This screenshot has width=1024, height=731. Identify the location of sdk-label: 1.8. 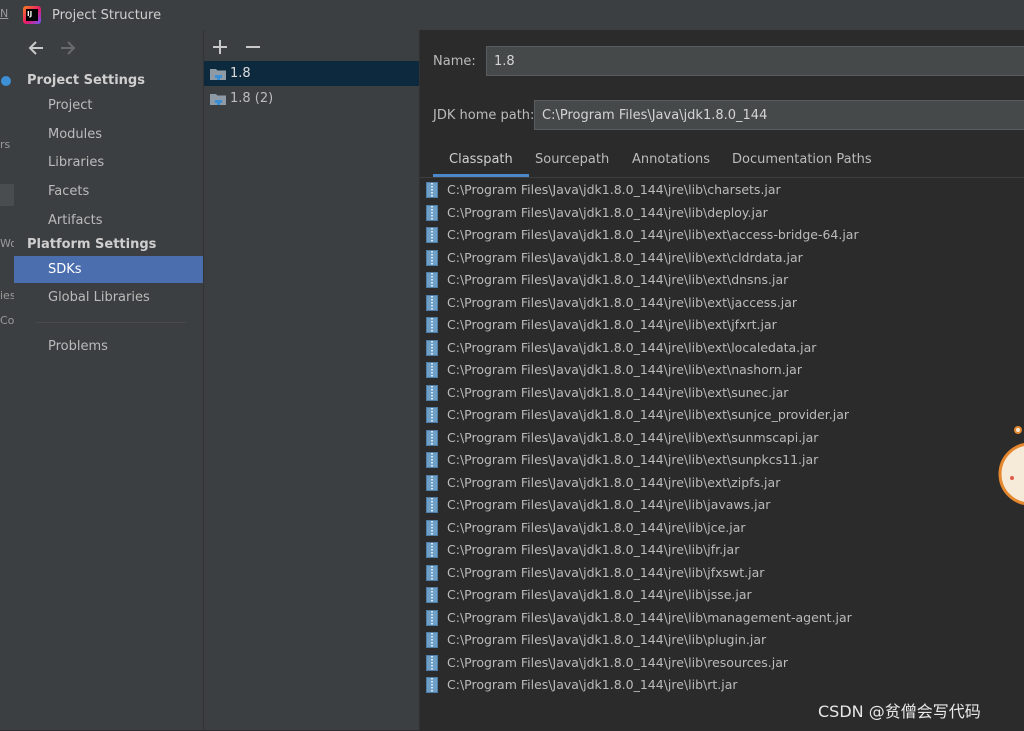
(240, 73).